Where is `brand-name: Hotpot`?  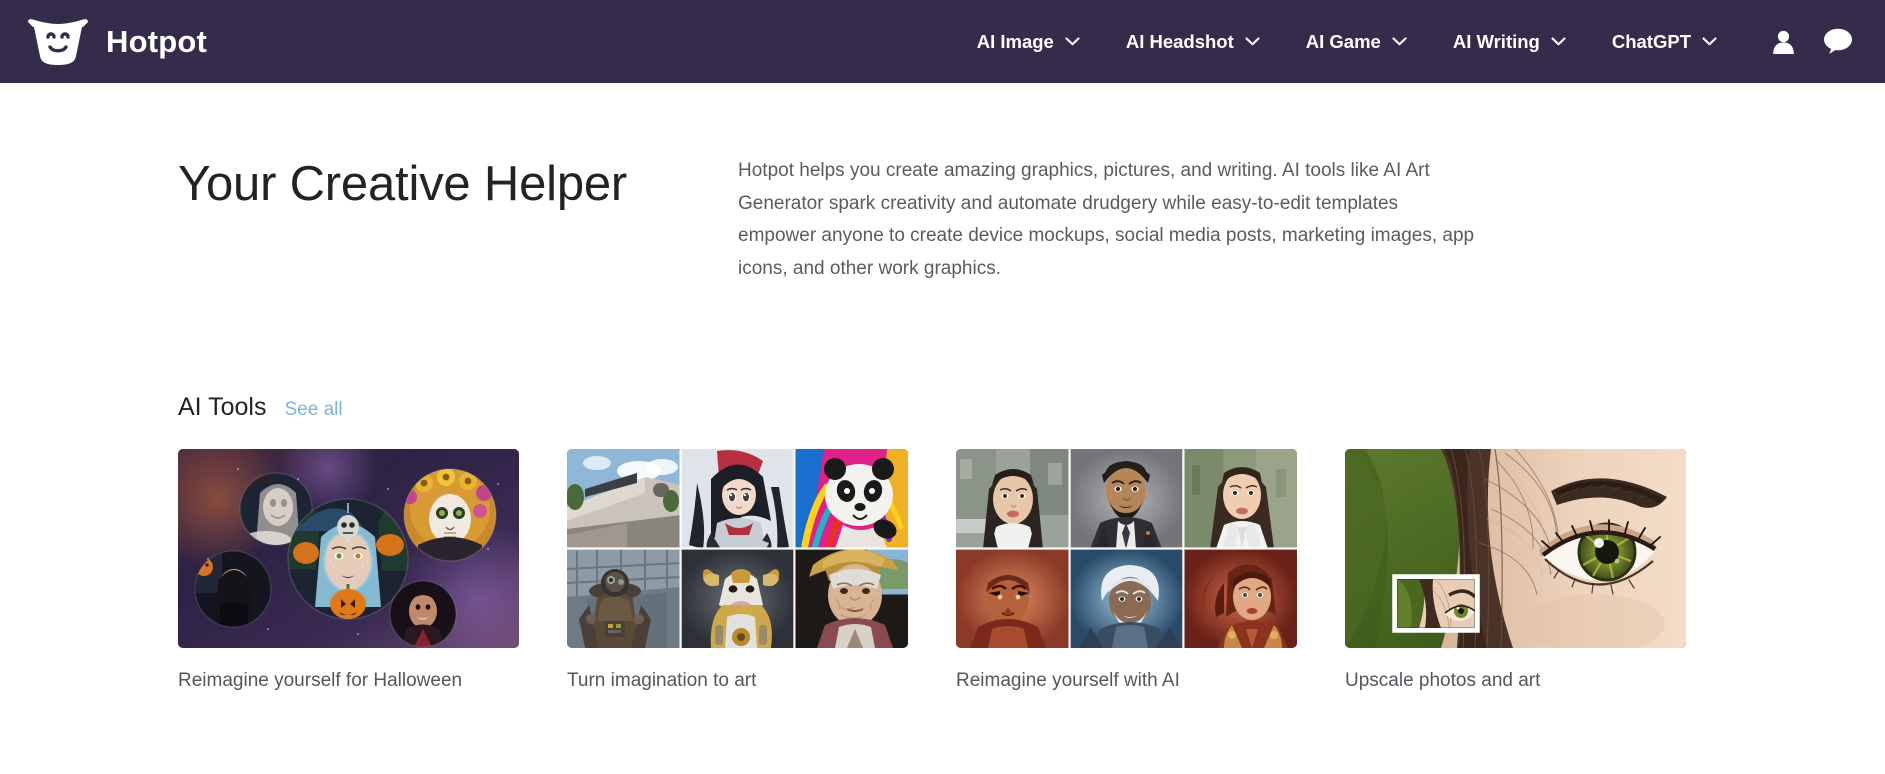
brand-name: Hotpot is located at coordinates (157, 41).